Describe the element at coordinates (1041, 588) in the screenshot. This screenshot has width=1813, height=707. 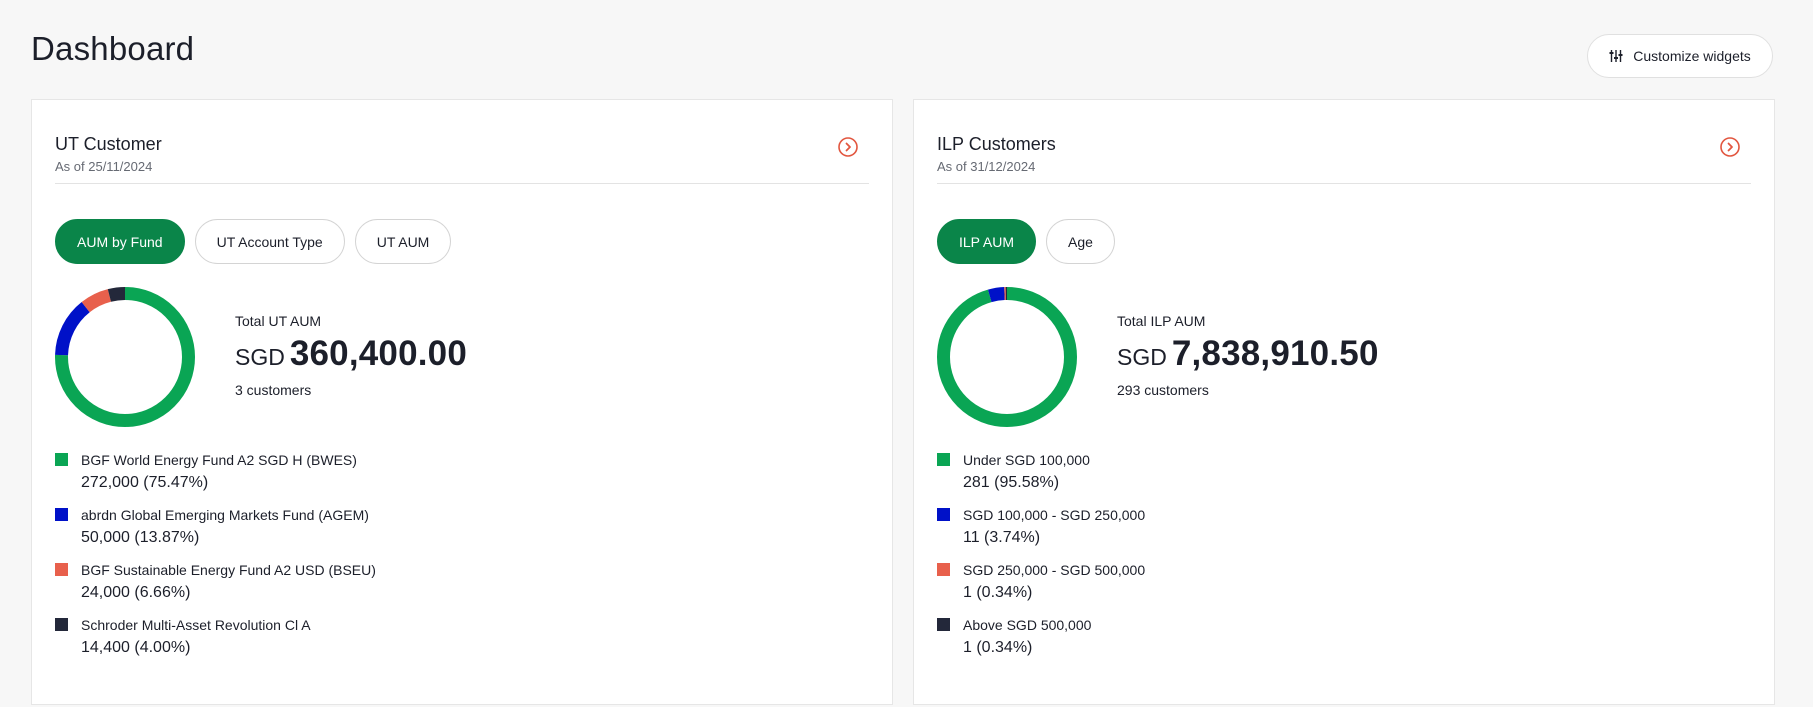
I see `legend-item: SGD 250,000 - SGD 500,000 1 (0.34%)` at that location.